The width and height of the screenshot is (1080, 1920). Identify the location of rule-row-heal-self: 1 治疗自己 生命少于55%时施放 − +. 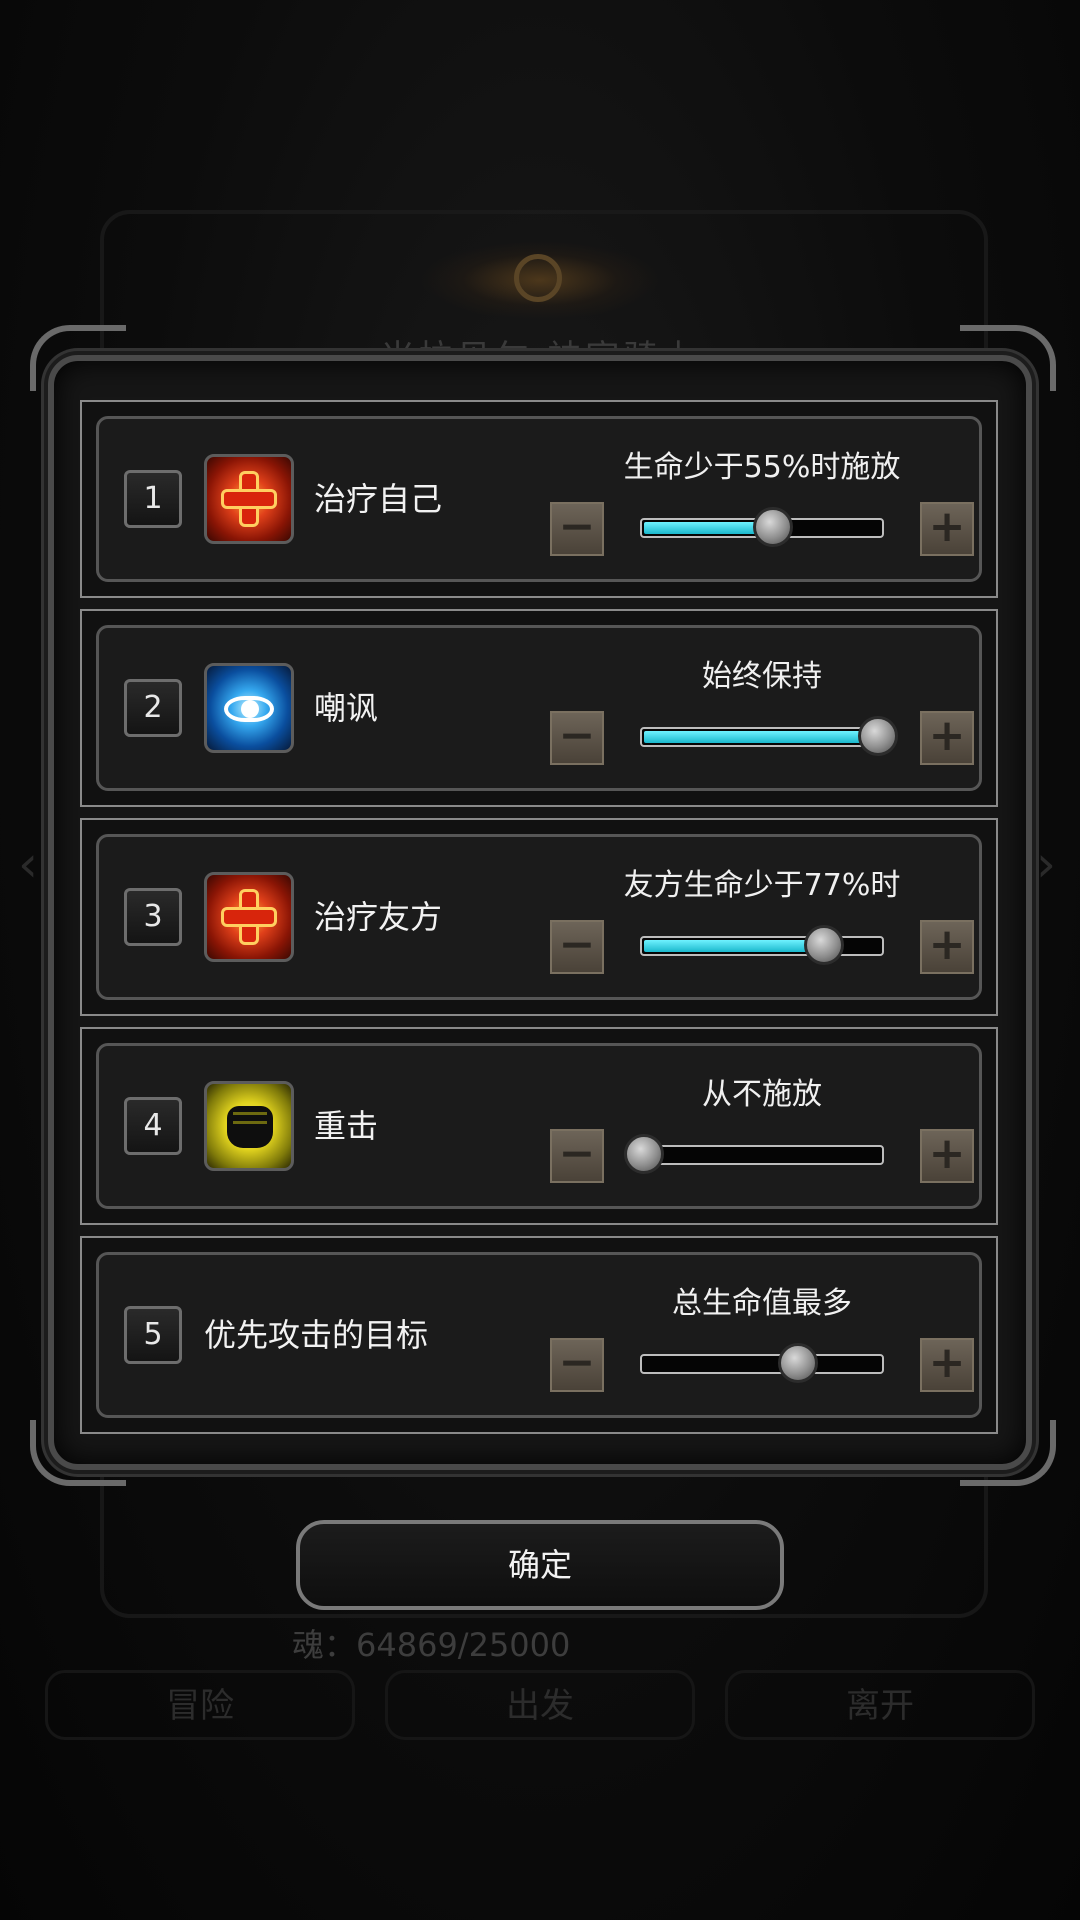
(539, 499).